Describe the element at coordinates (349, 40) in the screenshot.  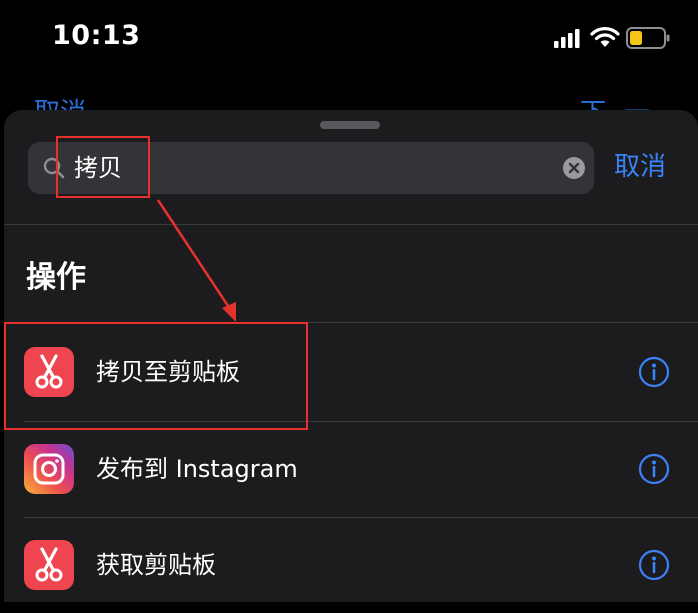
I see `status-bar: 10:13` at that location.